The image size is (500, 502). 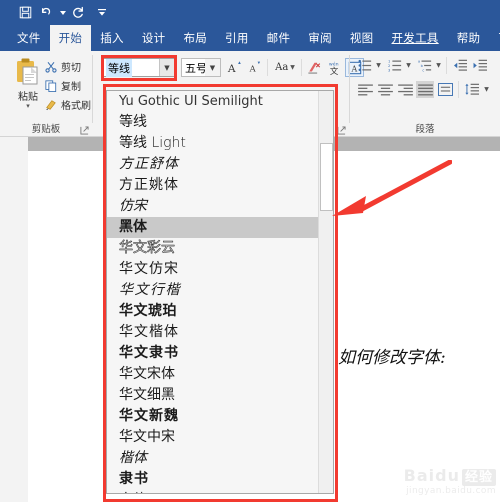 What do you see at coordinates (341, 130) in the screenshot?
I see `font-dialog-launcher-icon` at bounding box center [341, 130].